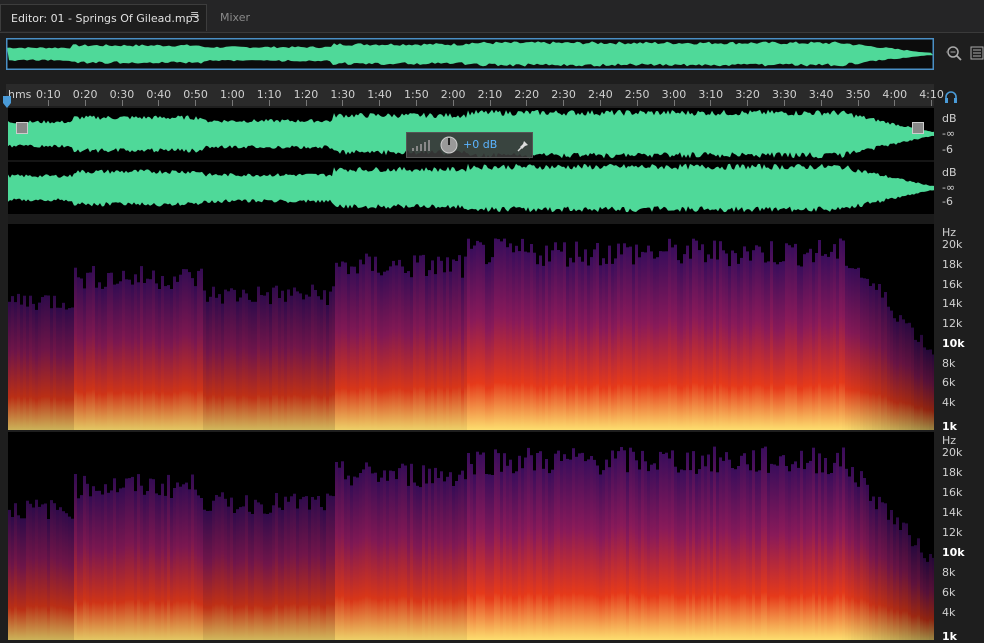 This screenshot has height=643, width=984. What do you see at coordinates (523, 146) in the screenshot?
I see `pin-icon` at bounding box center [523, 146].